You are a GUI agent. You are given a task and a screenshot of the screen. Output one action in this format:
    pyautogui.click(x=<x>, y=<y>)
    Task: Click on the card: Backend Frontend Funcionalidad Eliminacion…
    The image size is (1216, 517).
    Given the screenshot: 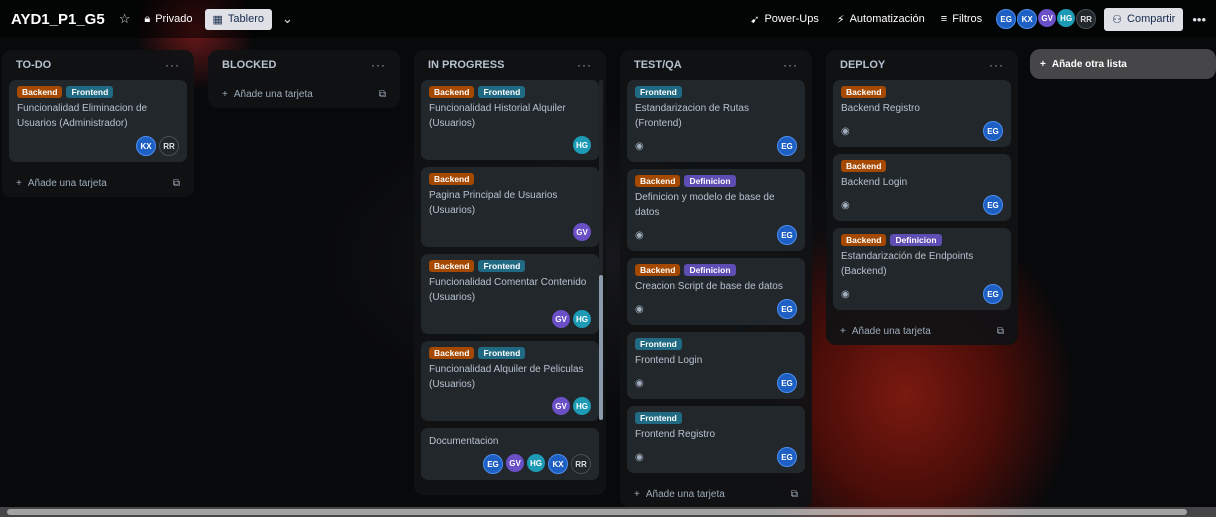 What is the action you would take?
    pyautogui.click(x=98, y=121)
    